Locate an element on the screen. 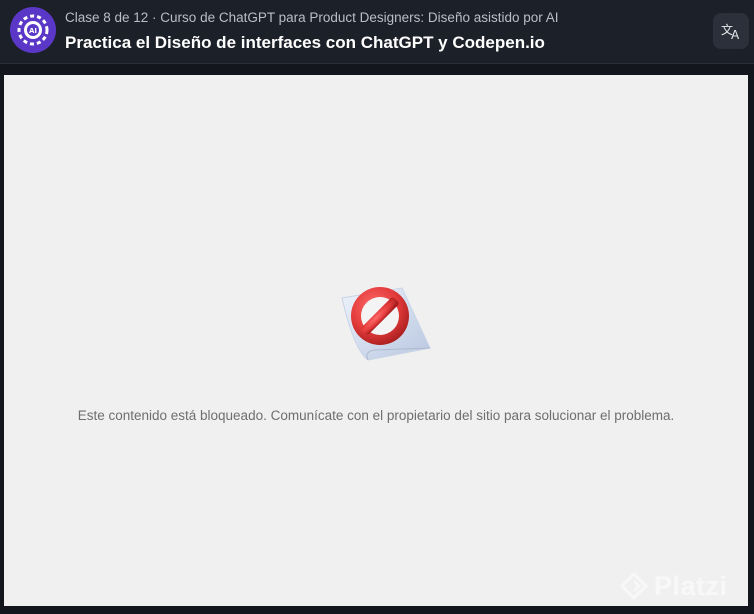 The height and width of the screenshot is (614, 754). platzi-watermark: Platzi is located at coordinates (674, 586).